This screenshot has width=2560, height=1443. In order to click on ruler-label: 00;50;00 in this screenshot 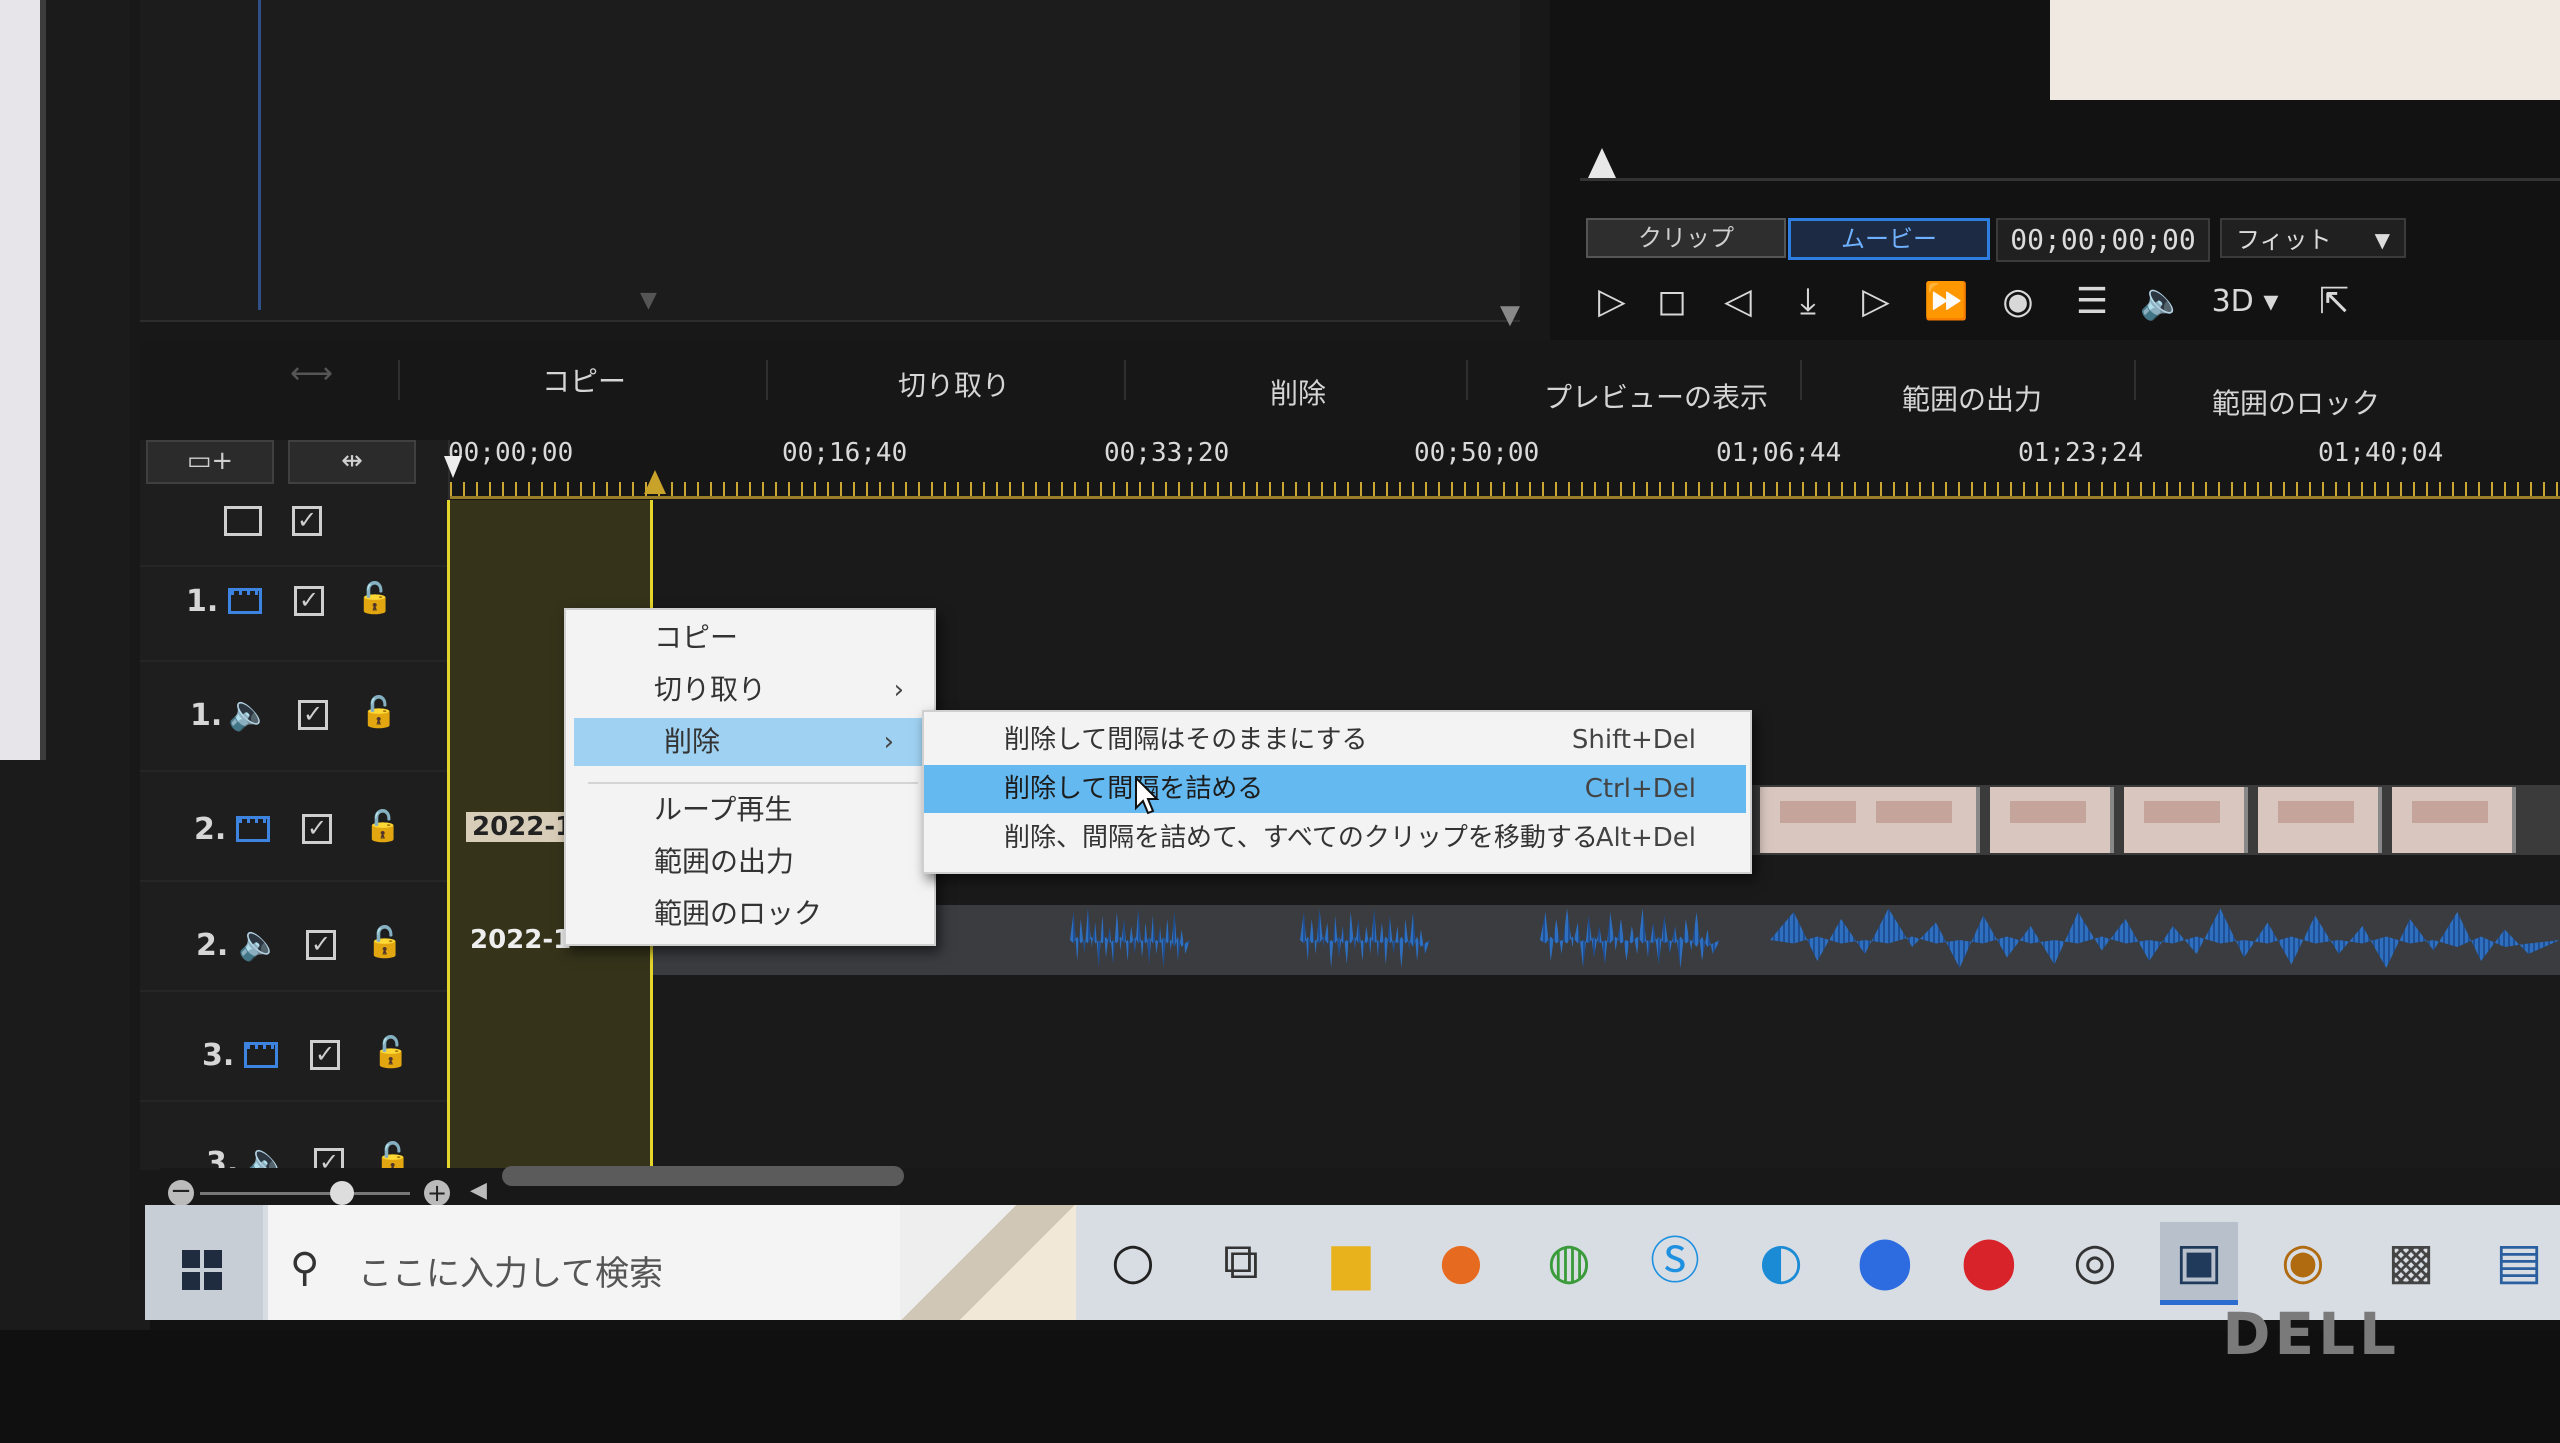, I will do `click(1477, 453)`.